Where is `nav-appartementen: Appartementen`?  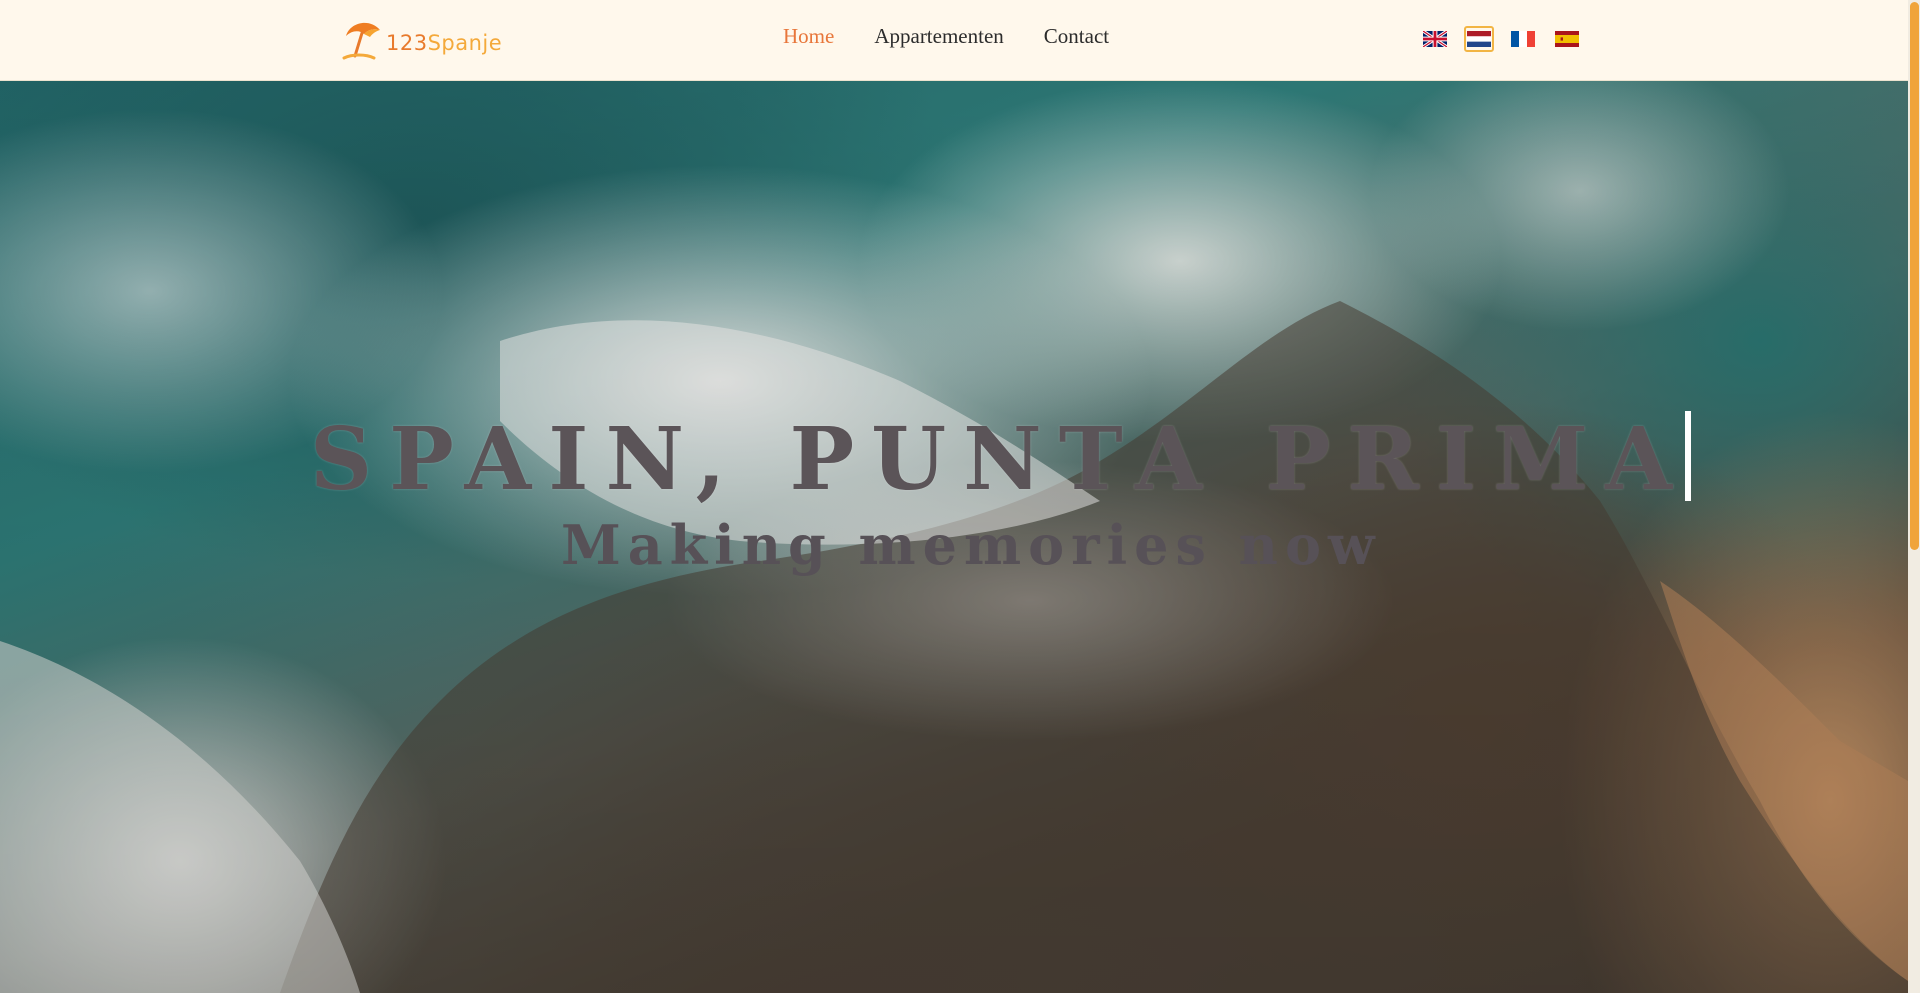
nav-appartementen: Appartementen is located at coordinates (938, 36).